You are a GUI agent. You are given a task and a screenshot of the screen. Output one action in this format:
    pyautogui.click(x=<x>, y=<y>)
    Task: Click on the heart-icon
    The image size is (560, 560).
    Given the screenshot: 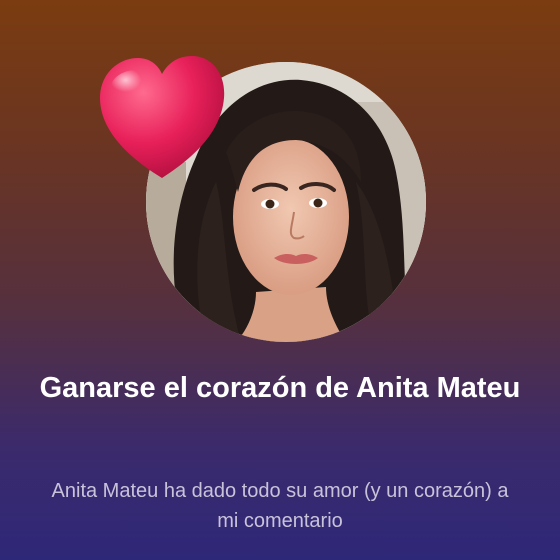 What is the action you would take?
    pyautogui.click(x=162, y=117)
    